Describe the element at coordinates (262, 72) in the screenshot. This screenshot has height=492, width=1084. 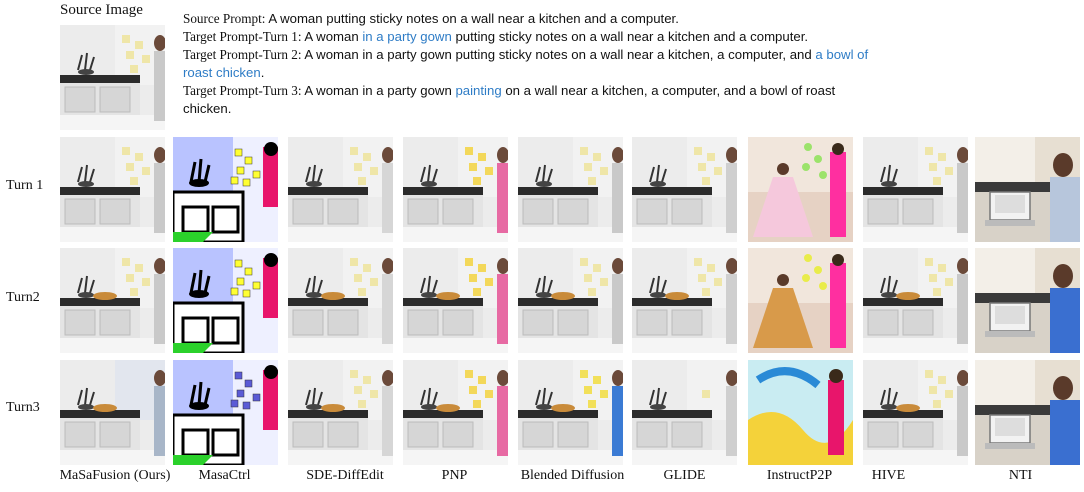
I see `turn2-text-b: .` at that location.